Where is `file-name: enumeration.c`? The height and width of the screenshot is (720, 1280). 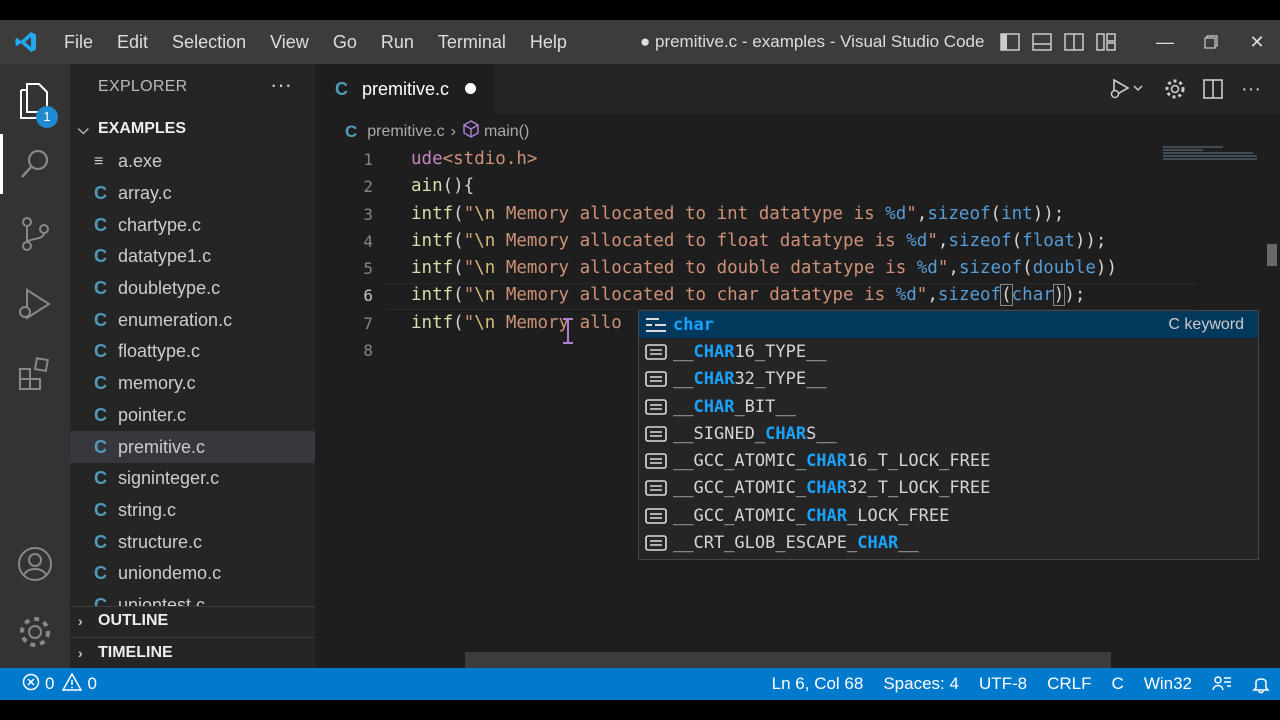
file-name: enumeration.c is located at coordinates (175, 319).